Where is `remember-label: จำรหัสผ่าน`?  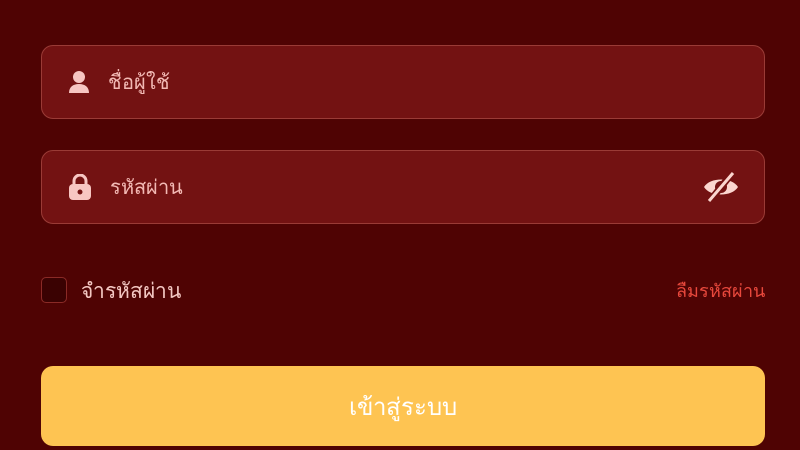
remember-label: จำรหัสผ่าน is located at coordinates (131, 291).